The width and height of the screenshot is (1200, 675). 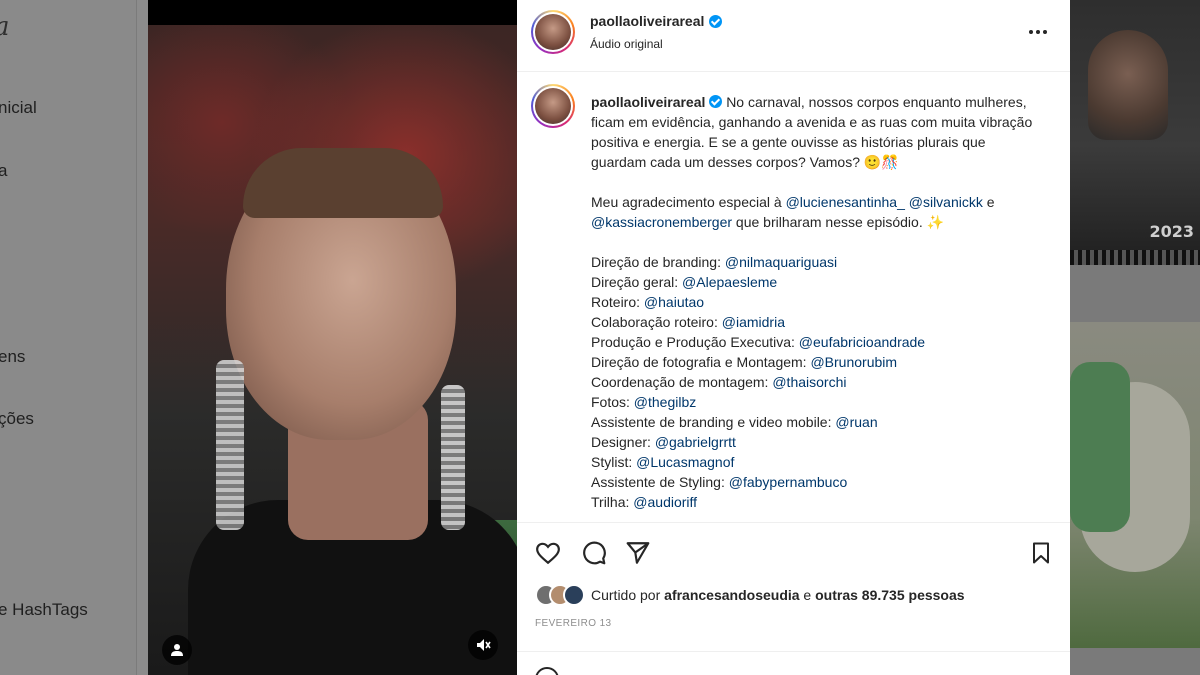 What do you see at coordinates (816, 282) in the screenshot?
I see `credit-line: Direção geral: @Alepaesleme` at bounding box center [816, 282].